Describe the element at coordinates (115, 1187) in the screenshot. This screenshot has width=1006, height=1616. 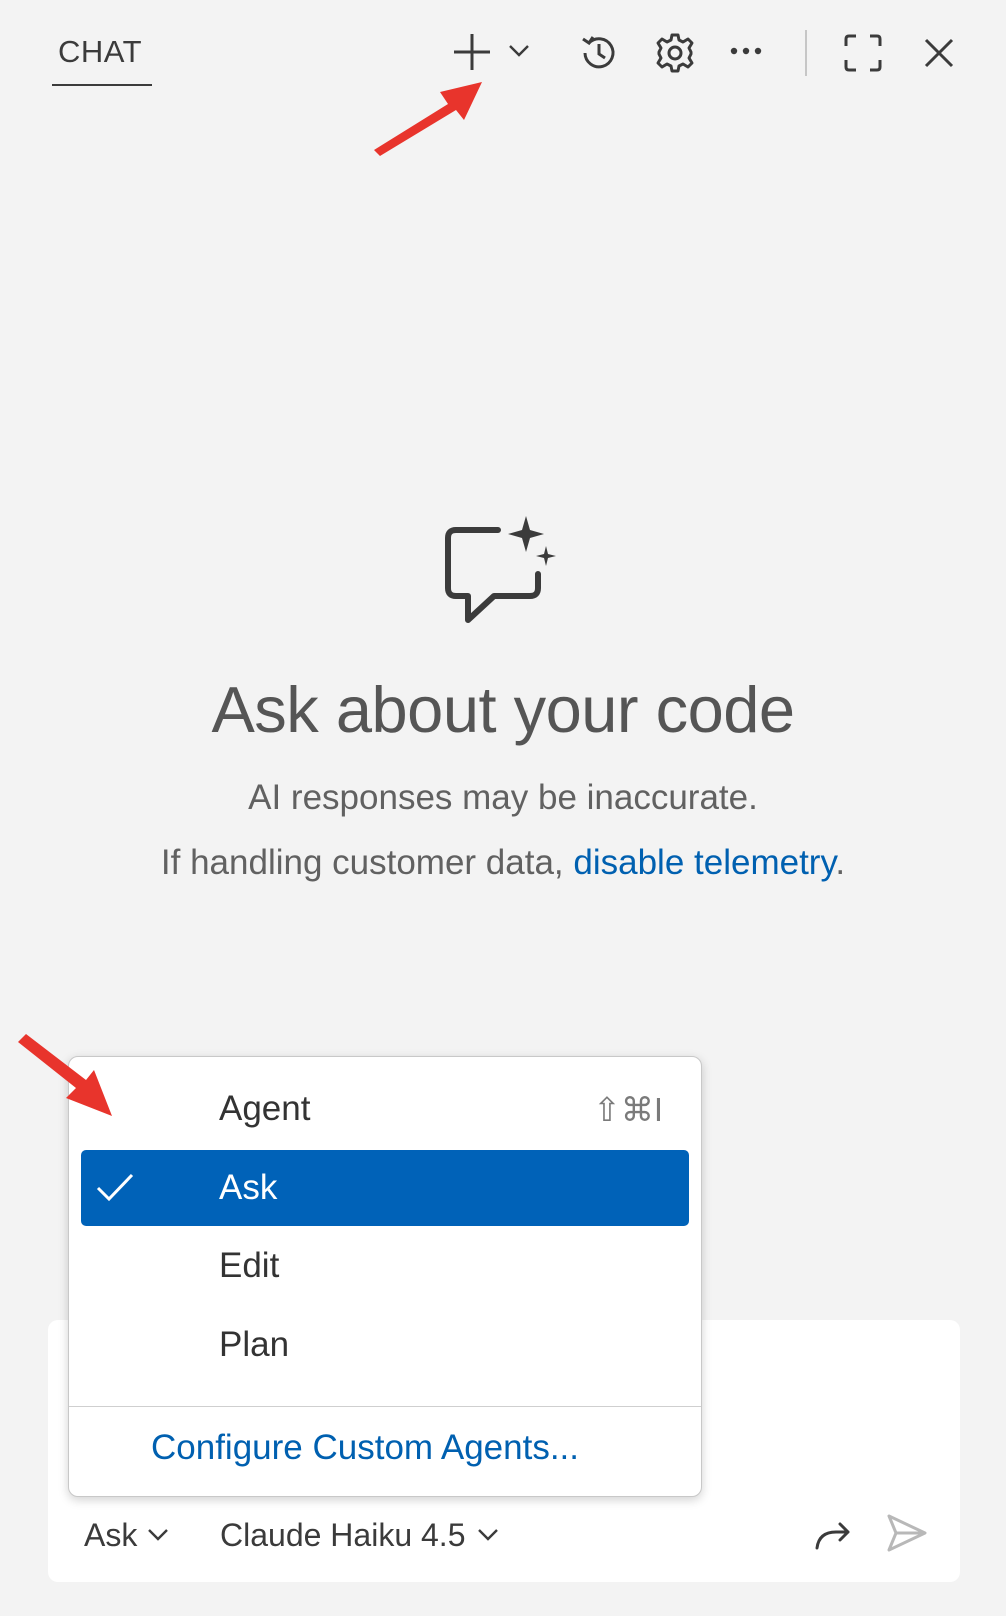
I see `checkmark-icon` at that location.